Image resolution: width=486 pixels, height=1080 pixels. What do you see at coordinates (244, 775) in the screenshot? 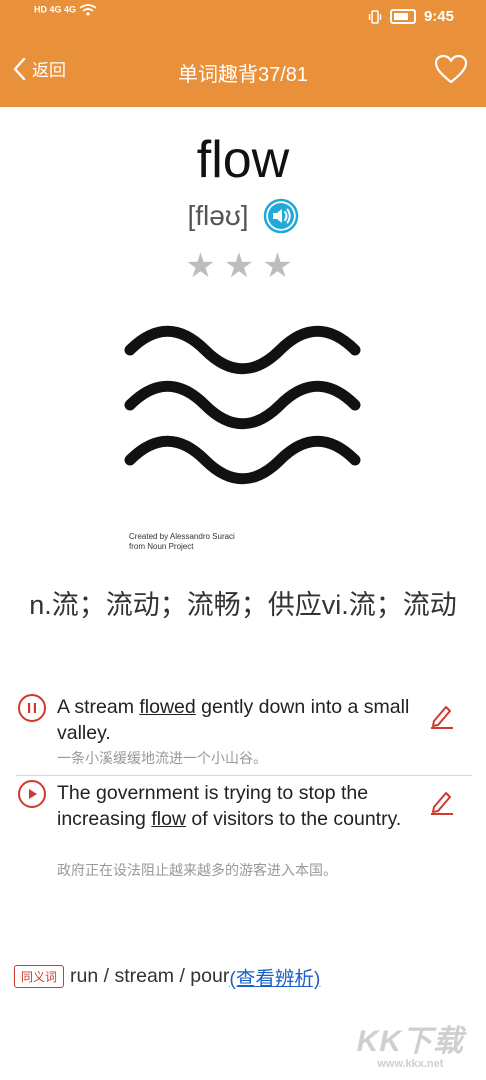
I see `divider` at bounding box center [244, 775].